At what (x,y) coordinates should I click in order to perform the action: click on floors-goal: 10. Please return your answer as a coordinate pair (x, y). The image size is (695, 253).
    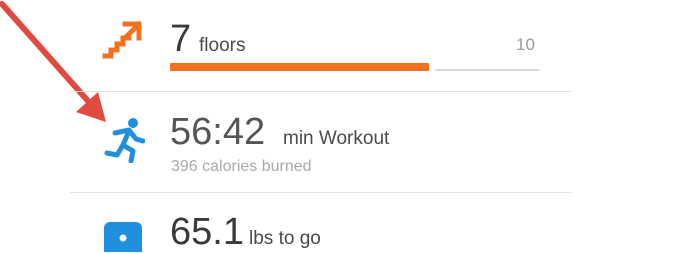
    Looking at the image, I should click on (525, 44).